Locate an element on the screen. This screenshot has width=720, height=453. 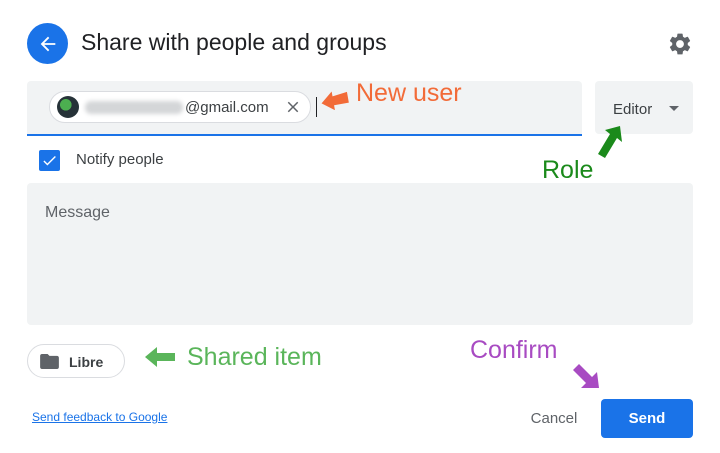
recipient-input: @gmail.com is located at coordinates (304, 108).